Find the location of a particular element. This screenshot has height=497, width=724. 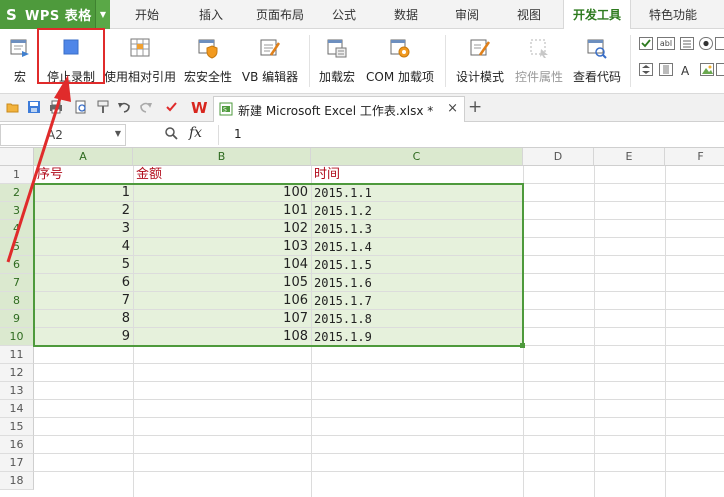

select-all-corner is located at coordinates (17, 157).